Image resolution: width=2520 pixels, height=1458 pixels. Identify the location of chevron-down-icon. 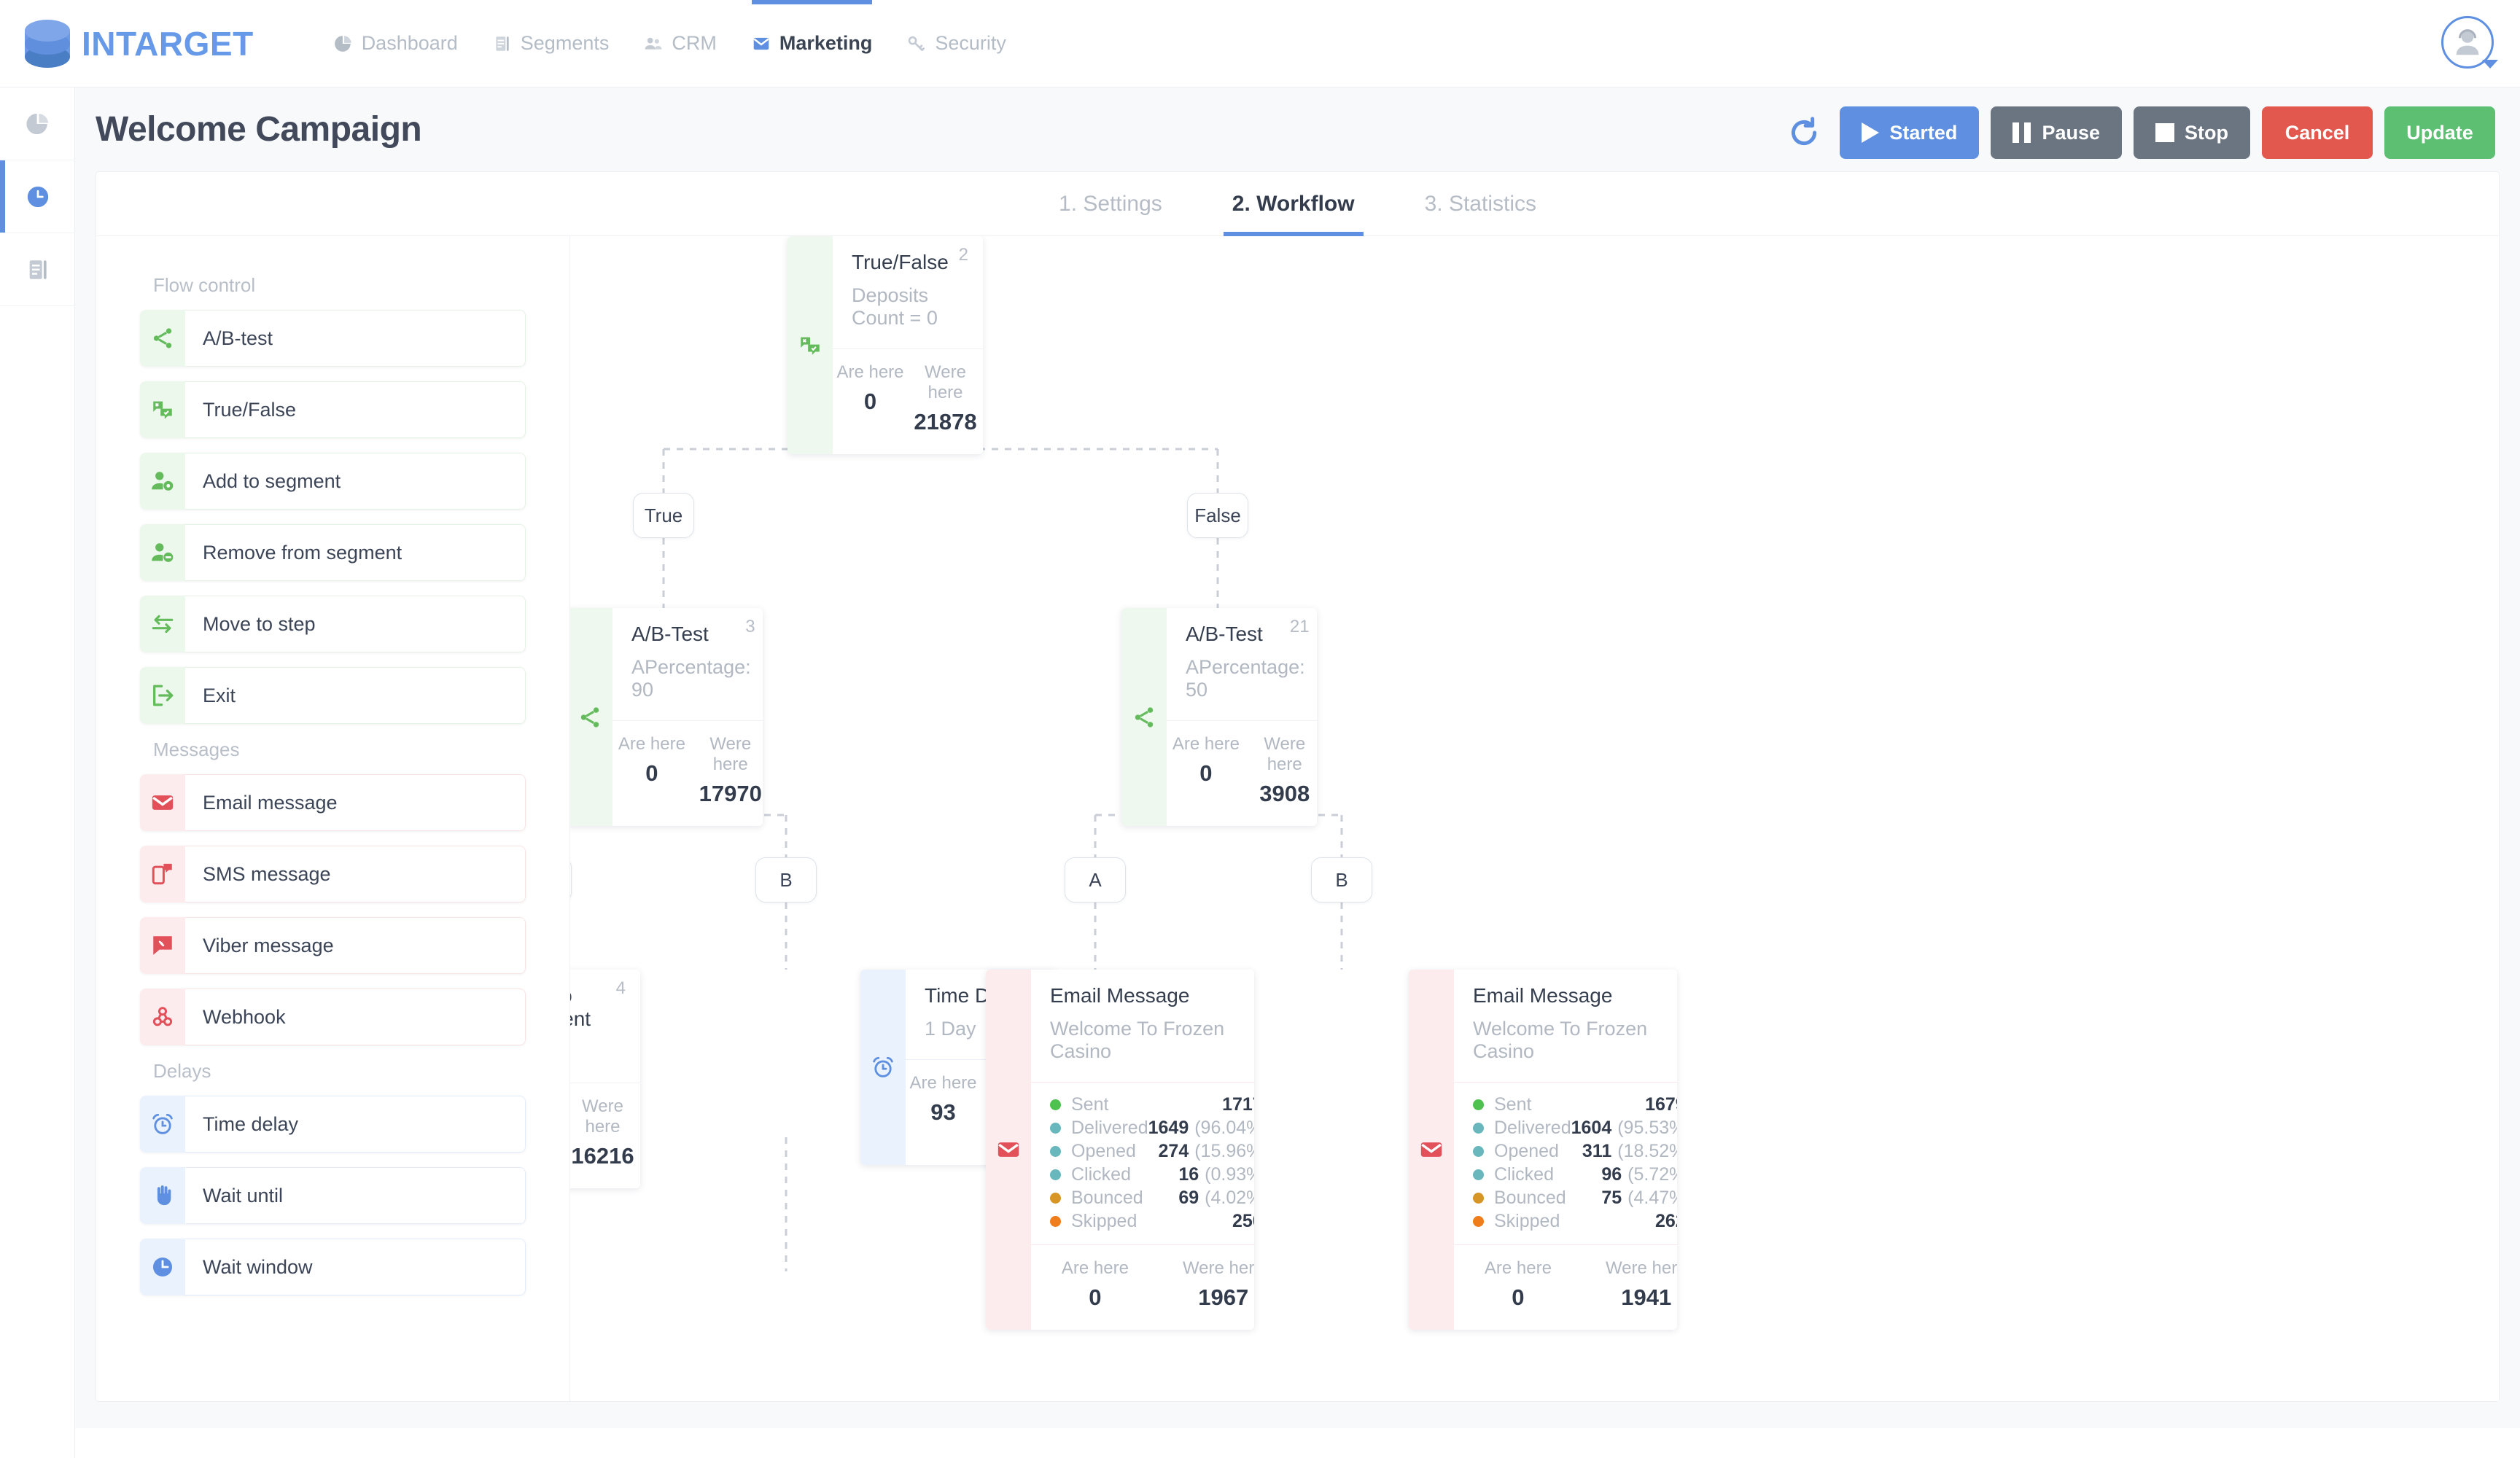
(2490, 64).